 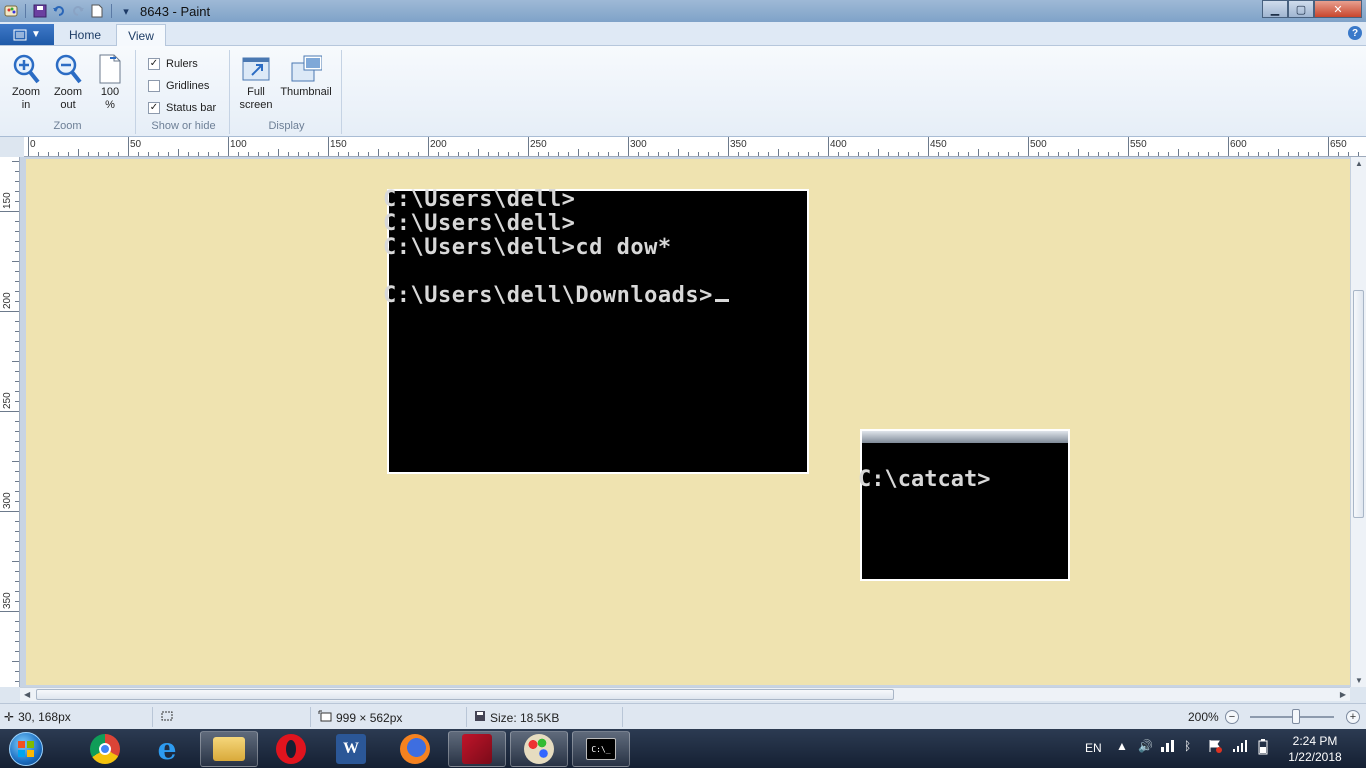 I want to click on zoom-100-button: 100 %, so click(x=110, y=82).